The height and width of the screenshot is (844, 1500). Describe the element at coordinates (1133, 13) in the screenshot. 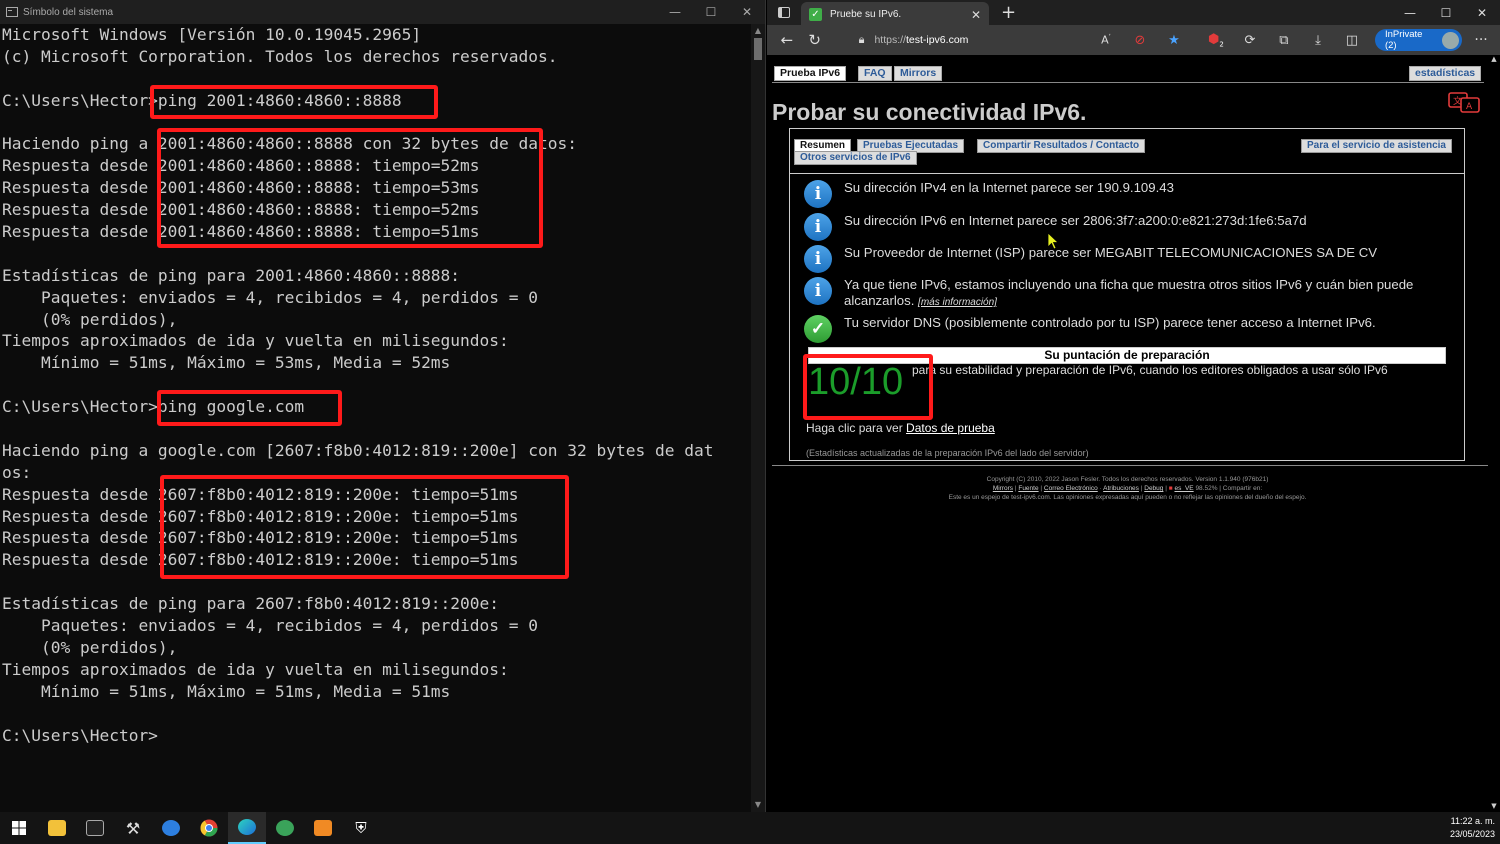

I see `tab-bar: ✓ Pruebe su IPv6. ✕ + — ☐ ✕` at that location.